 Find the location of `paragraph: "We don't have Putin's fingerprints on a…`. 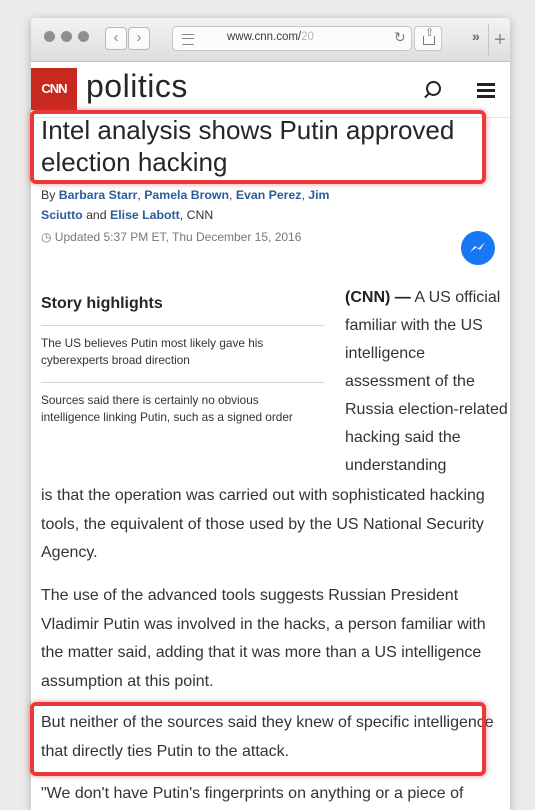

paragraph: "We don't have Putin's fingerprints on a… is located at coordinates (252, 793).